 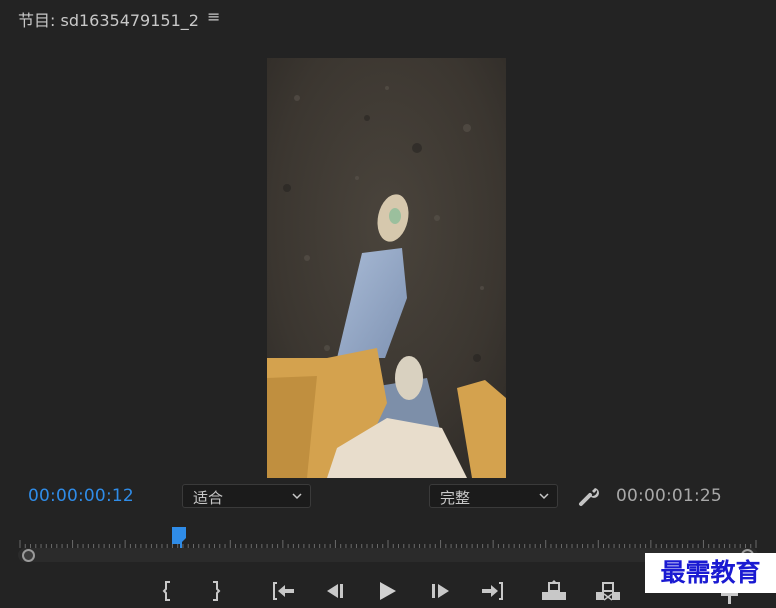 I want to click on step-back-button, so click(x=336, y=591).